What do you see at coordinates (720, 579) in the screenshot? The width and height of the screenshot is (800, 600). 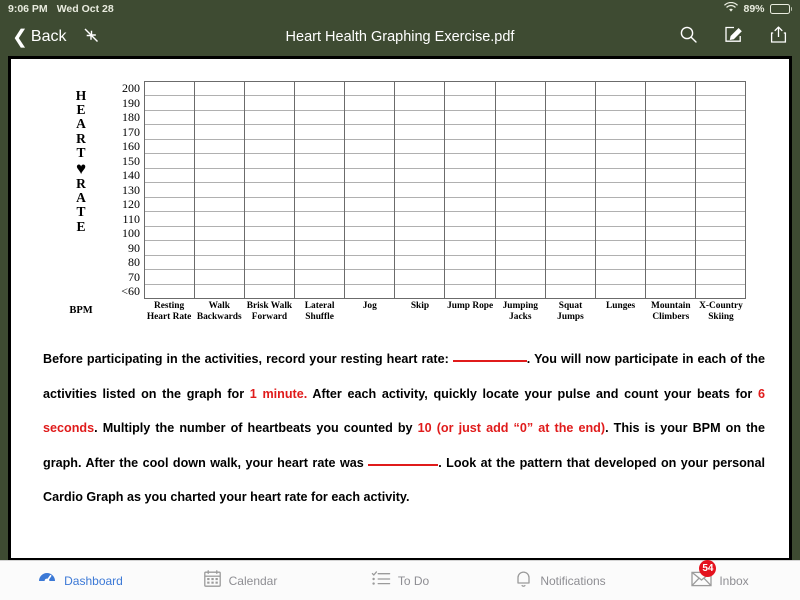 I see `tab-inbox: 54 Inbox` at bounding box center [720, 579].